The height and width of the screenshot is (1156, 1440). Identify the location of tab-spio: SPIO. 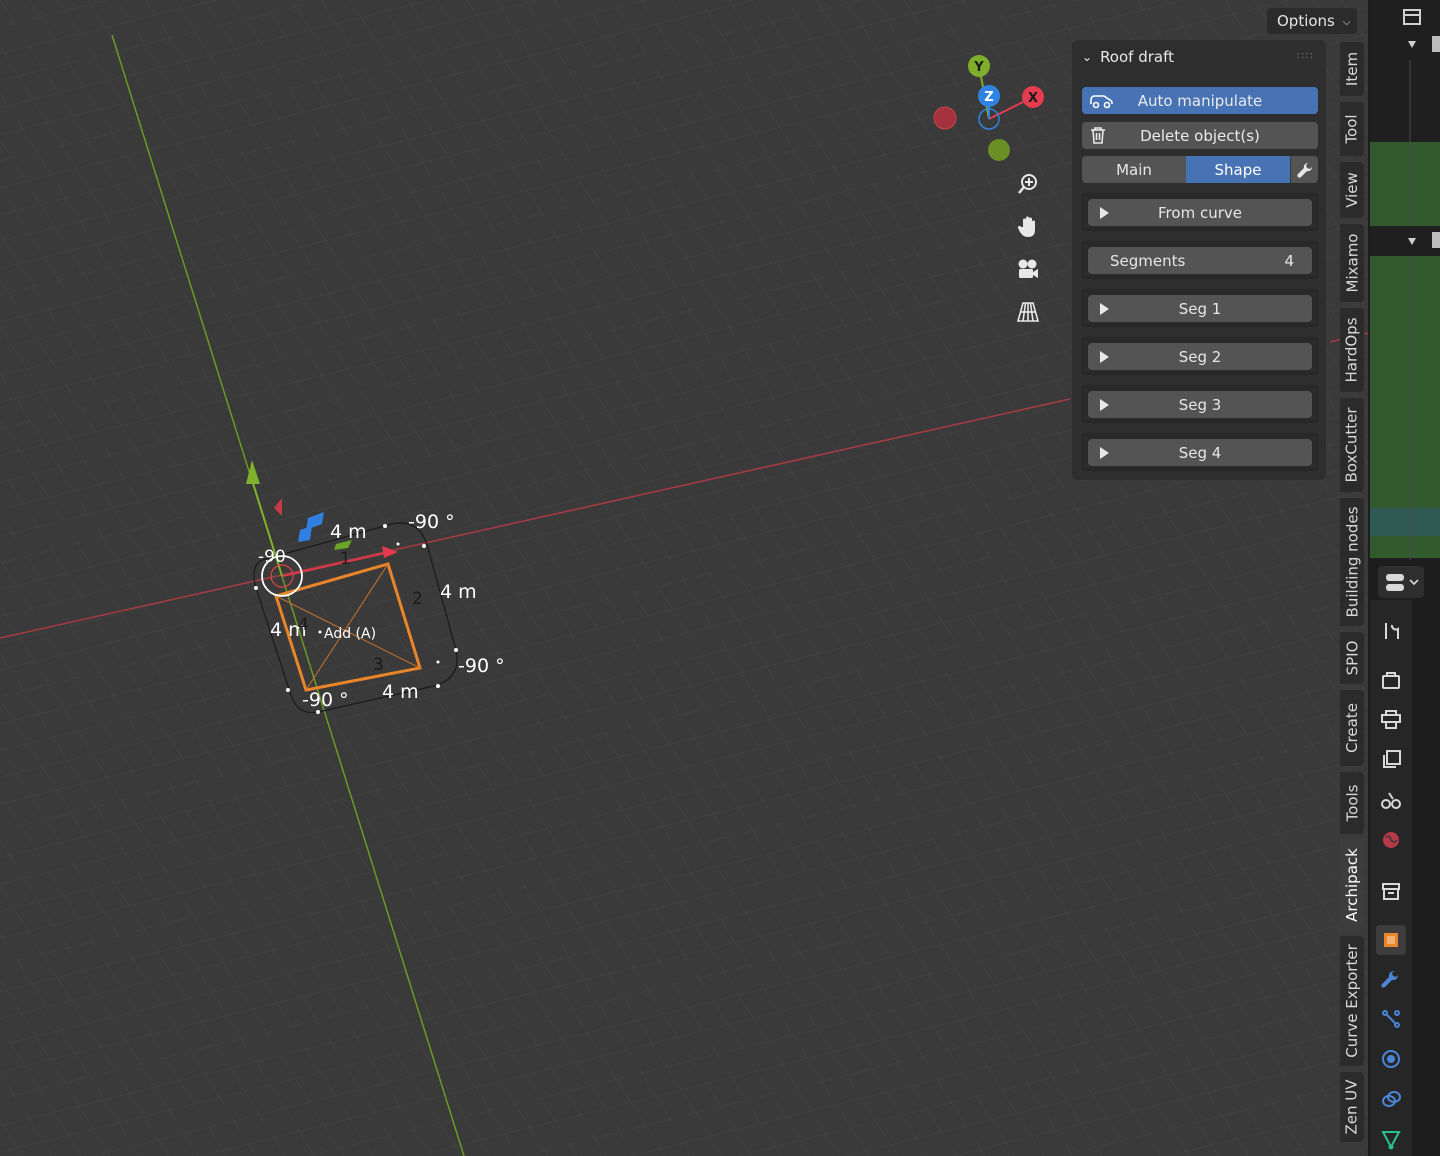
(1352, 658).